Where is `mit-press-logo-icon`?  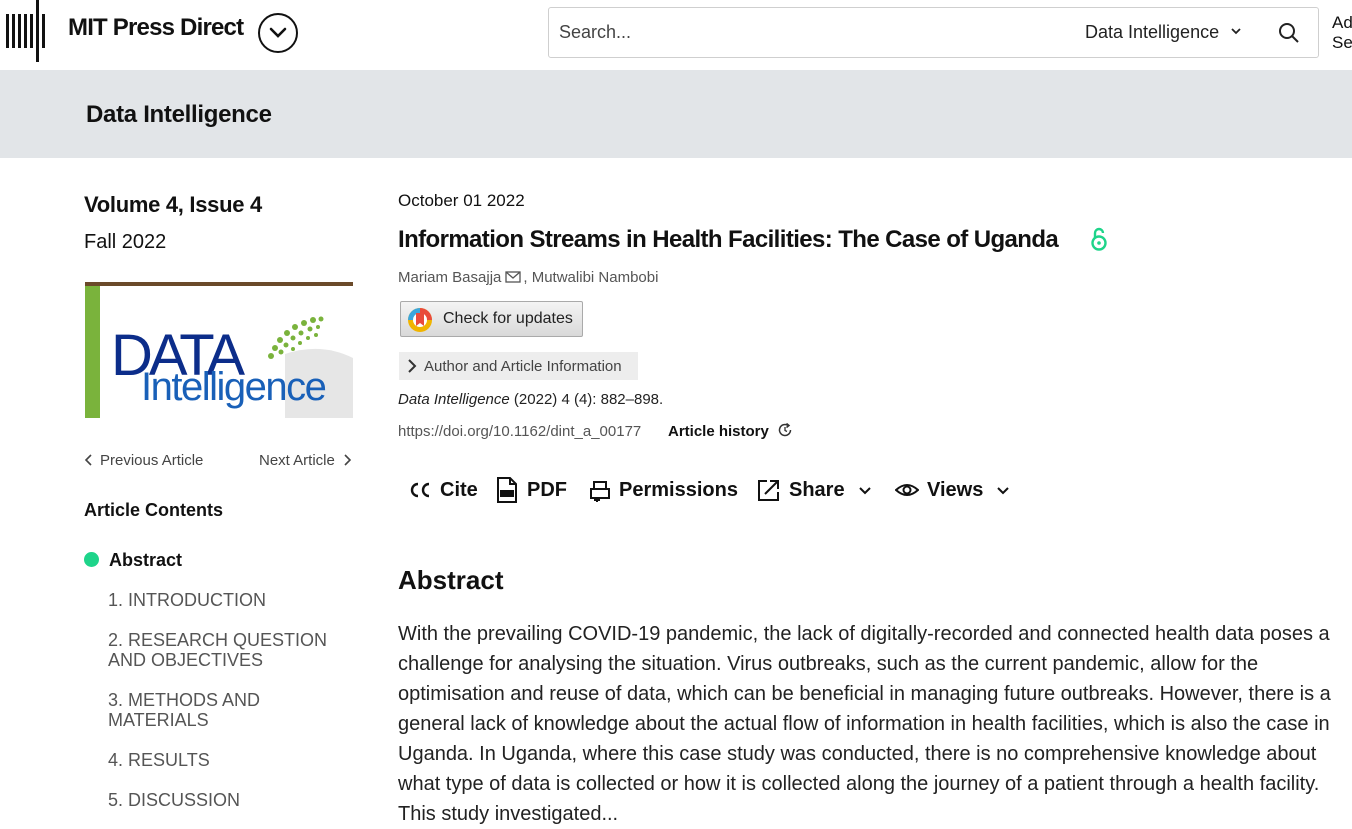
mit-press-logo-icon is located at coordinates (26, 31).